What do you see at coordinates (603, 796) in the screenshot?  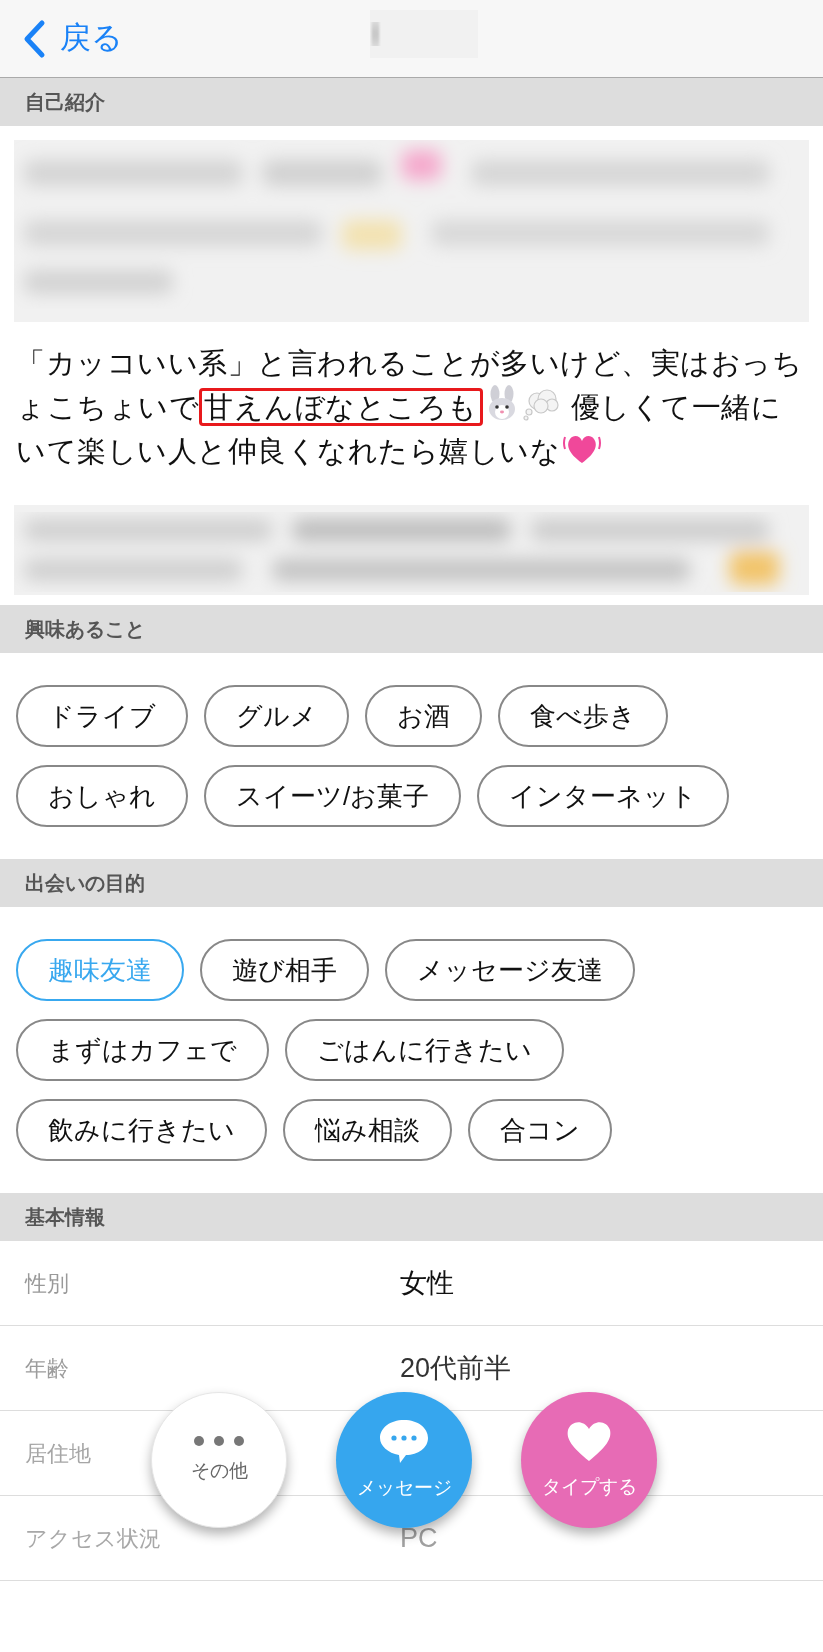 I see `tag-chip: インターネット` at bounding box center [603, 796].